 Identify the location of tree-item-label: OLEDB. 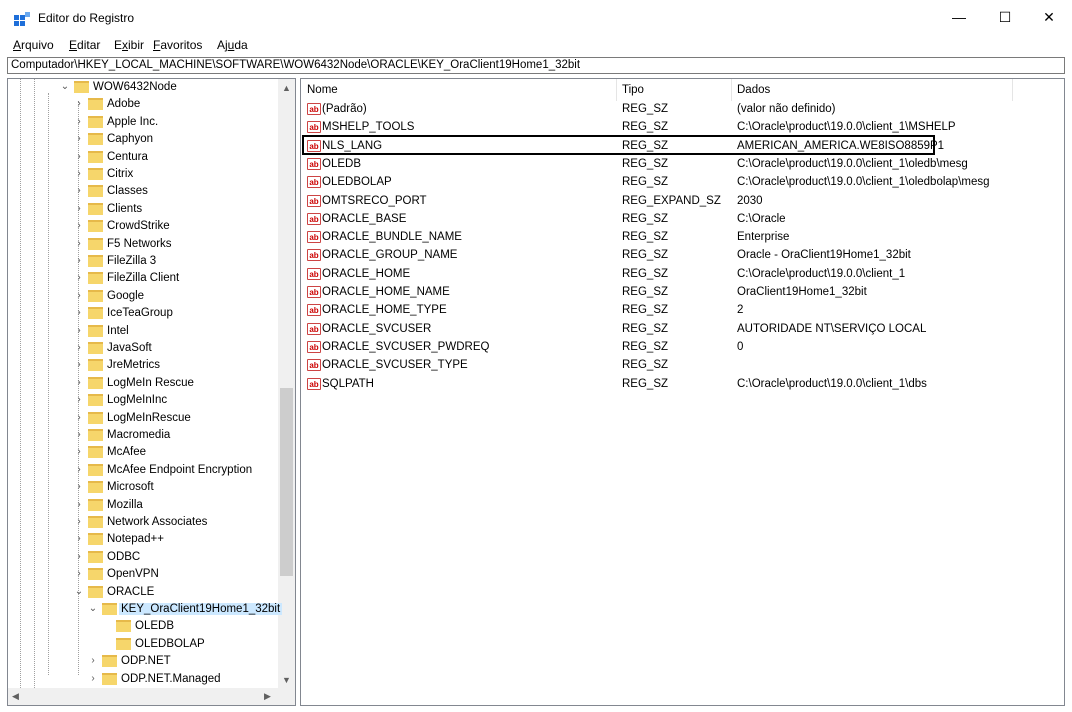
(154, 626).